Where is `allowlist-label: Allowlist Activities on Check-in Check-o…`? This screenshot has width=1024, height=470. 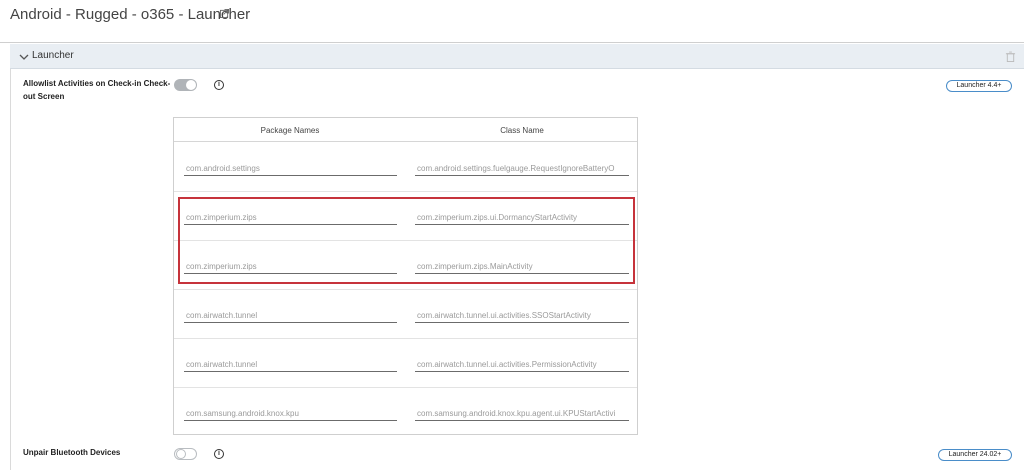 allowlist-label: Allowlist Activities on Check-in Check-o… is located at coordinates (97, 90).